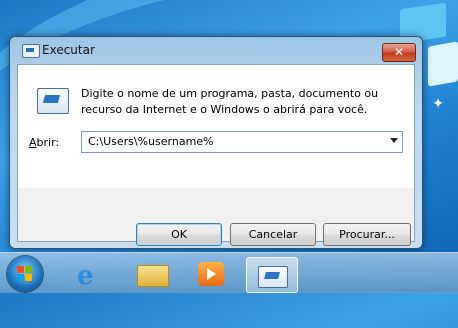  I want to click on run-program-icon, so click(53, 101).